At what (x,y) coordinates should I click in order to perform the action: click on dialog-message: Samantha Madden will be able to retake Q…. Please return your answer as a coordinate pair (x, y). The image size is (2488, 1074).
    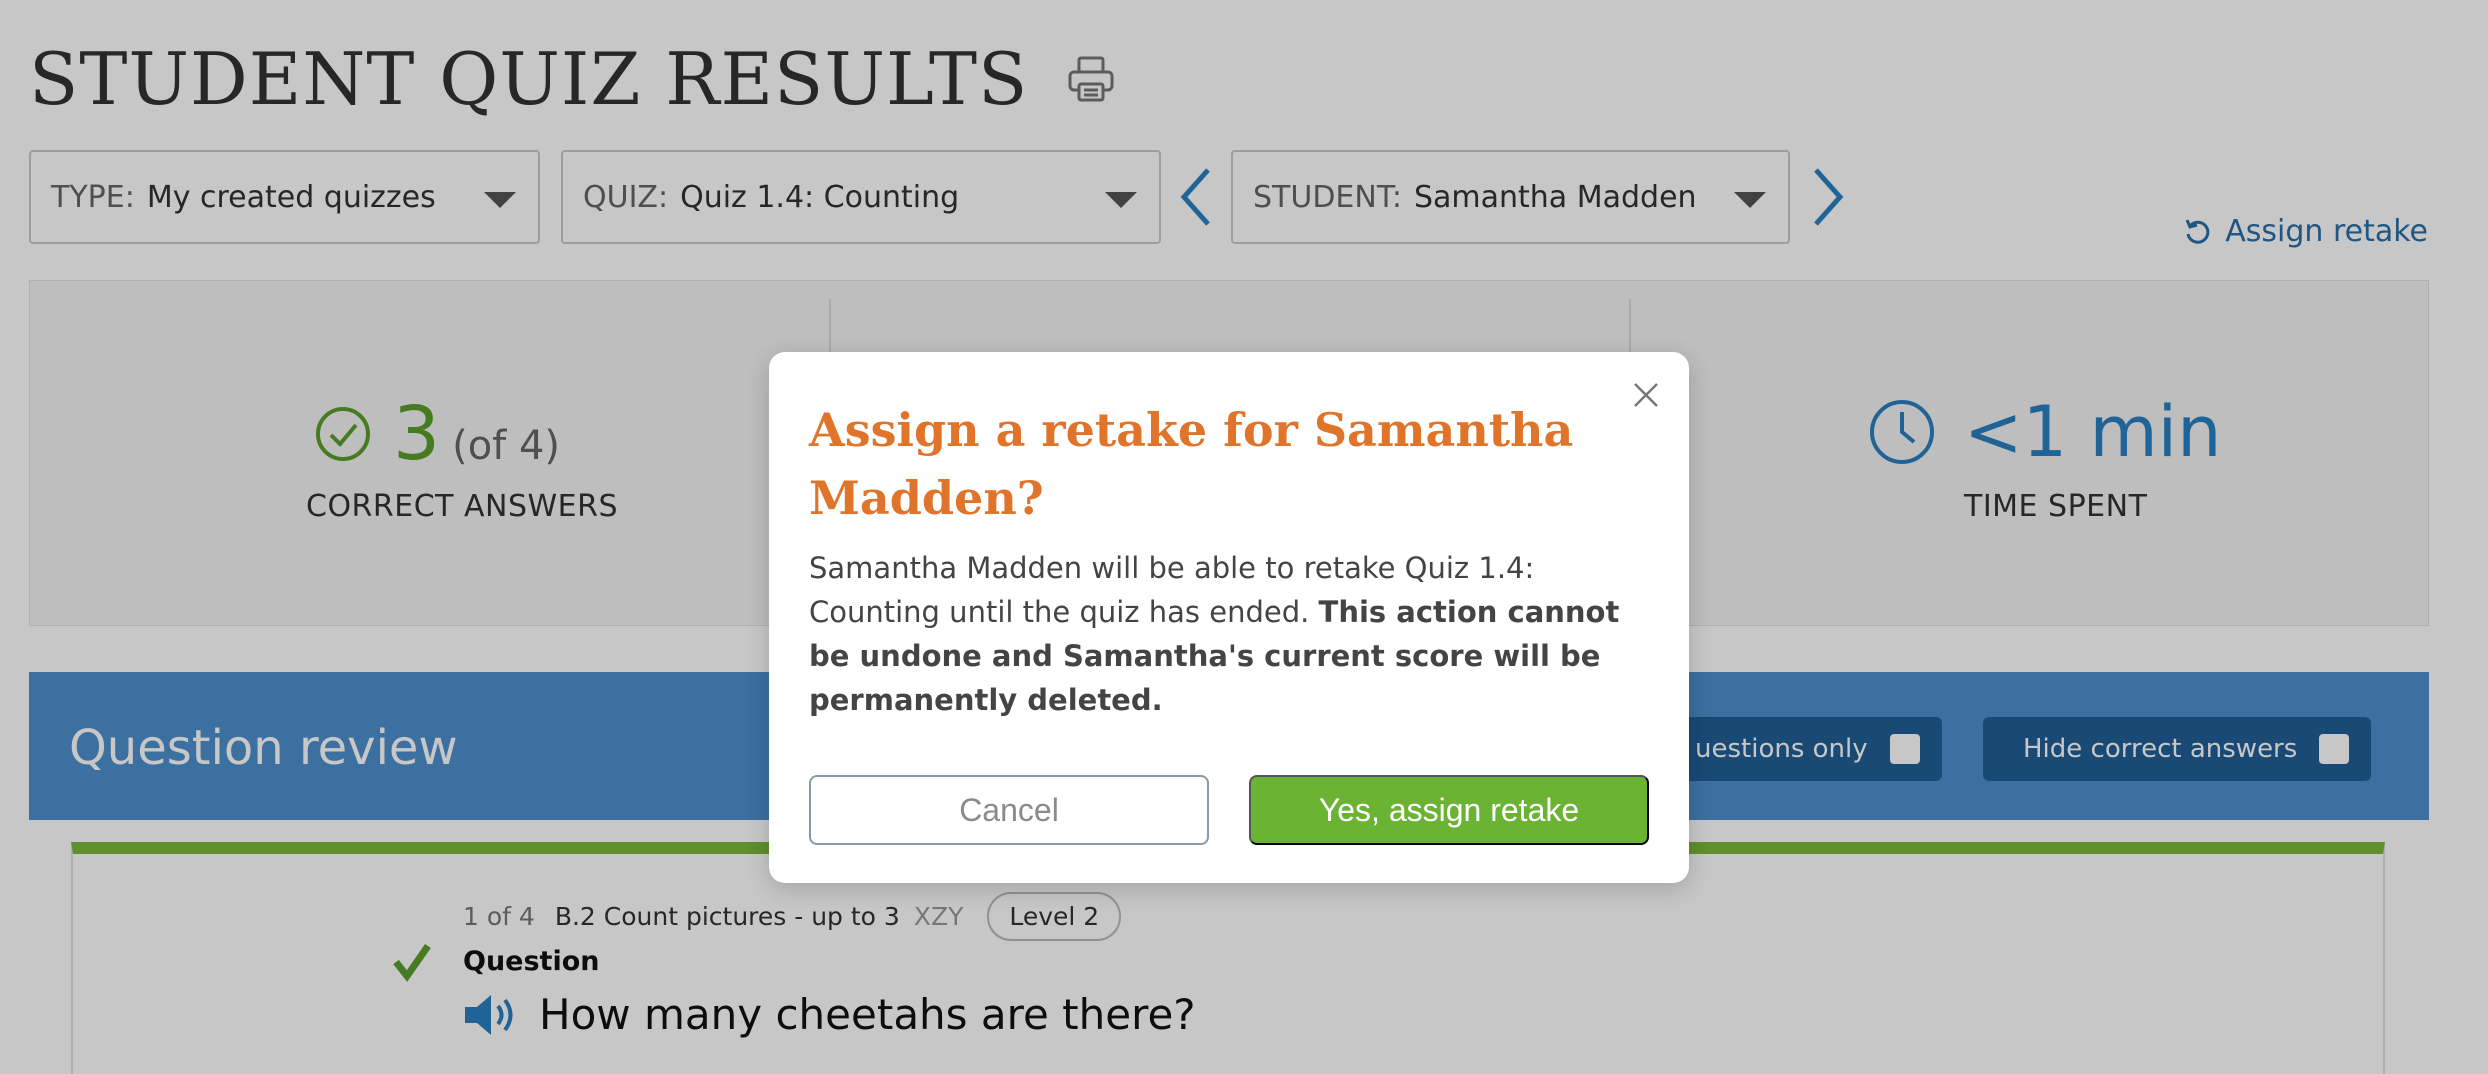
    Looking at the image, I should click on (1219, 634).